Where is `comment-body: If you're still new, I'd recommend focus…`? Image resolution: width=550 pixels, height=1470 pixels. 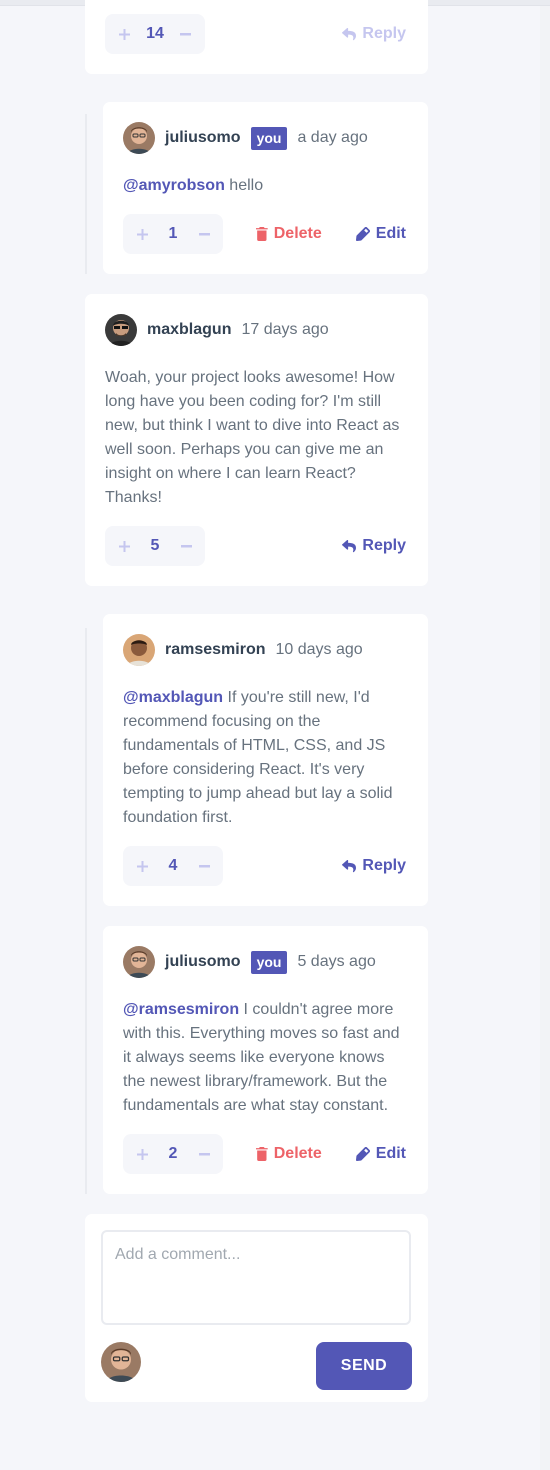
comment-body: If you're still new, I'd recommend focus… is located at coordinates (258, 757).